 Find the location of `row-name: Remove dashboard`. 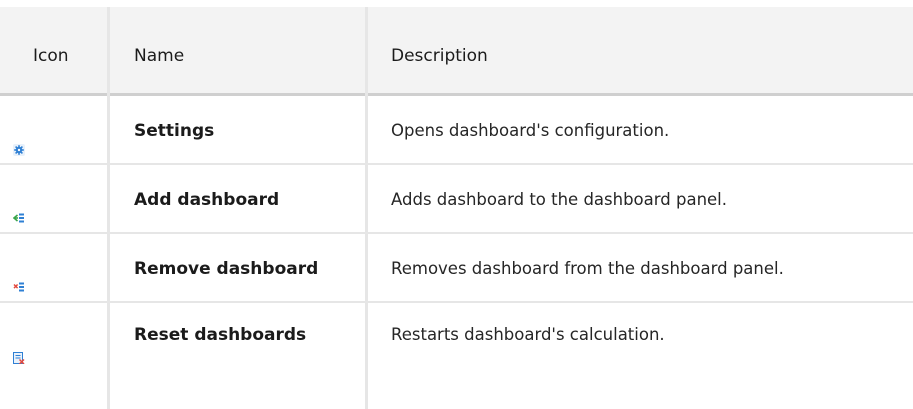

row-name: Remove dashboard is located at coordinates (226, 269).